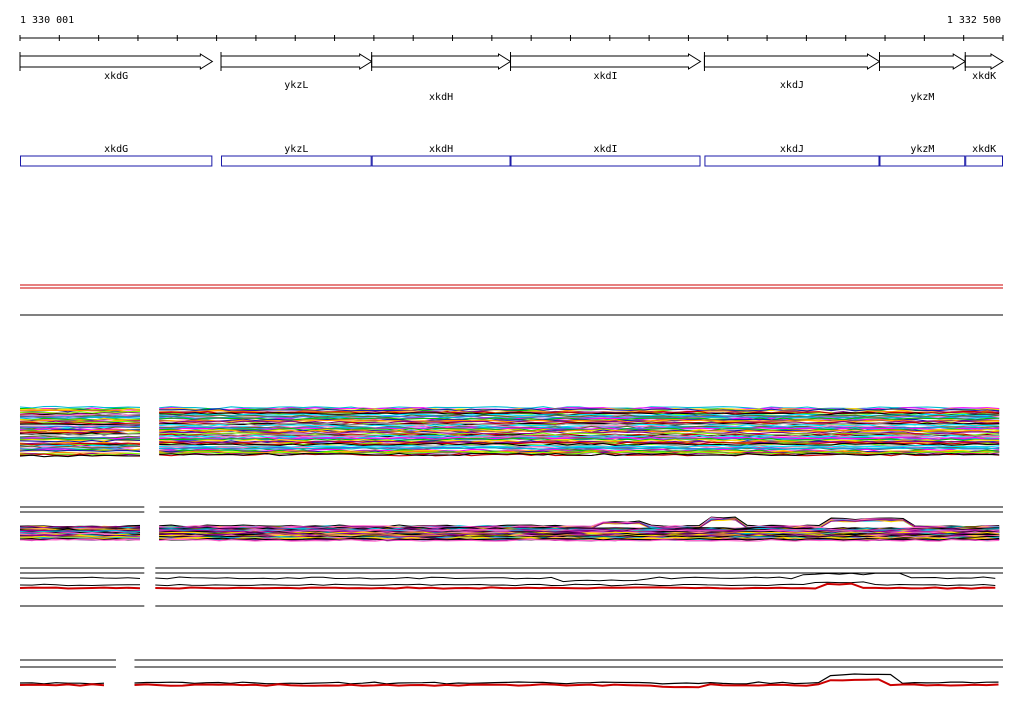 This screenshot has height=714, width=1024. What do you see at coordinates (511, 300) in the screenshot?
I see `reference-line-track` at bounding box center [511, 300].